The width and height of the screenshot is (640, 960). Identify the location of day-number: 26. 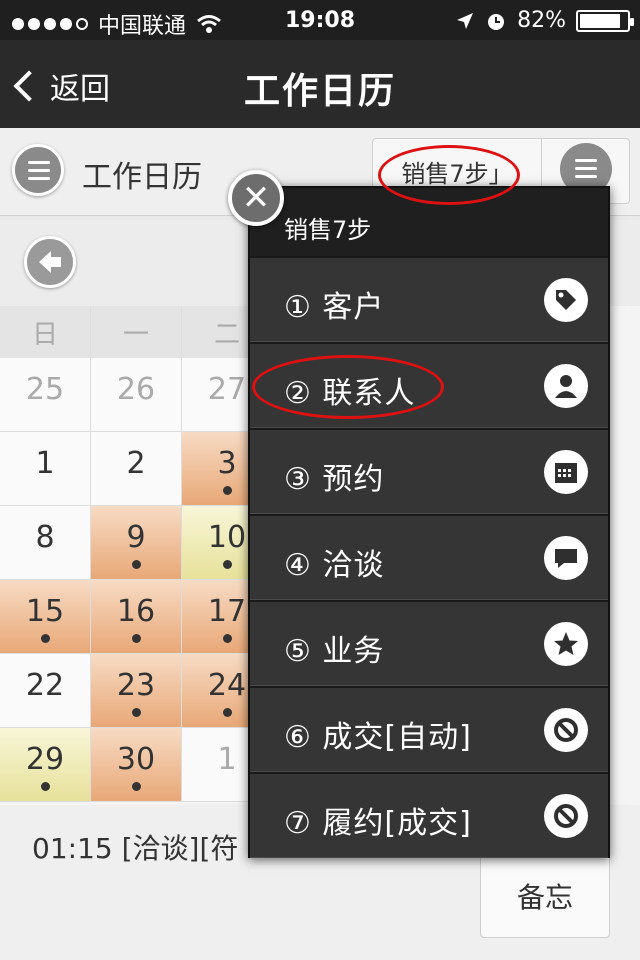
(136, 389).